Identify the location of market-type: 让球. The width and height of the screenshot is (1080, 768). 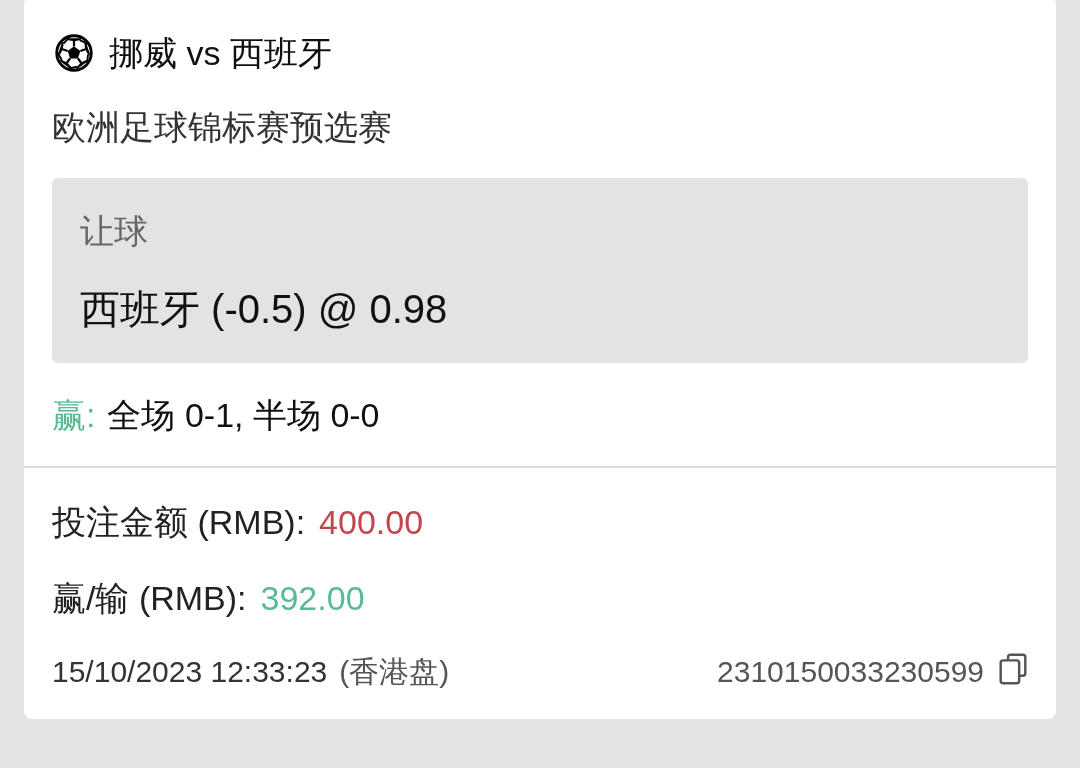
(114, 231).